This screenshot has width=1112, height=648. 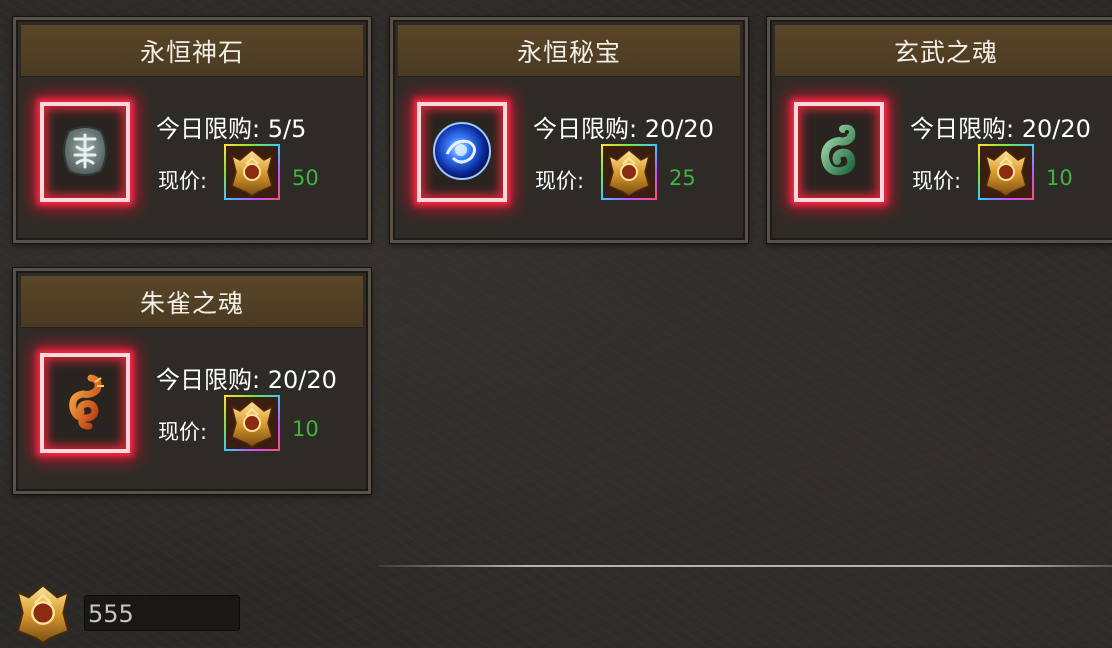 What do you see at coordinates (231, 129) in the screenshot?
I see `daily-limit: 今日限购: 5/5` at bounding box center [231, 129].